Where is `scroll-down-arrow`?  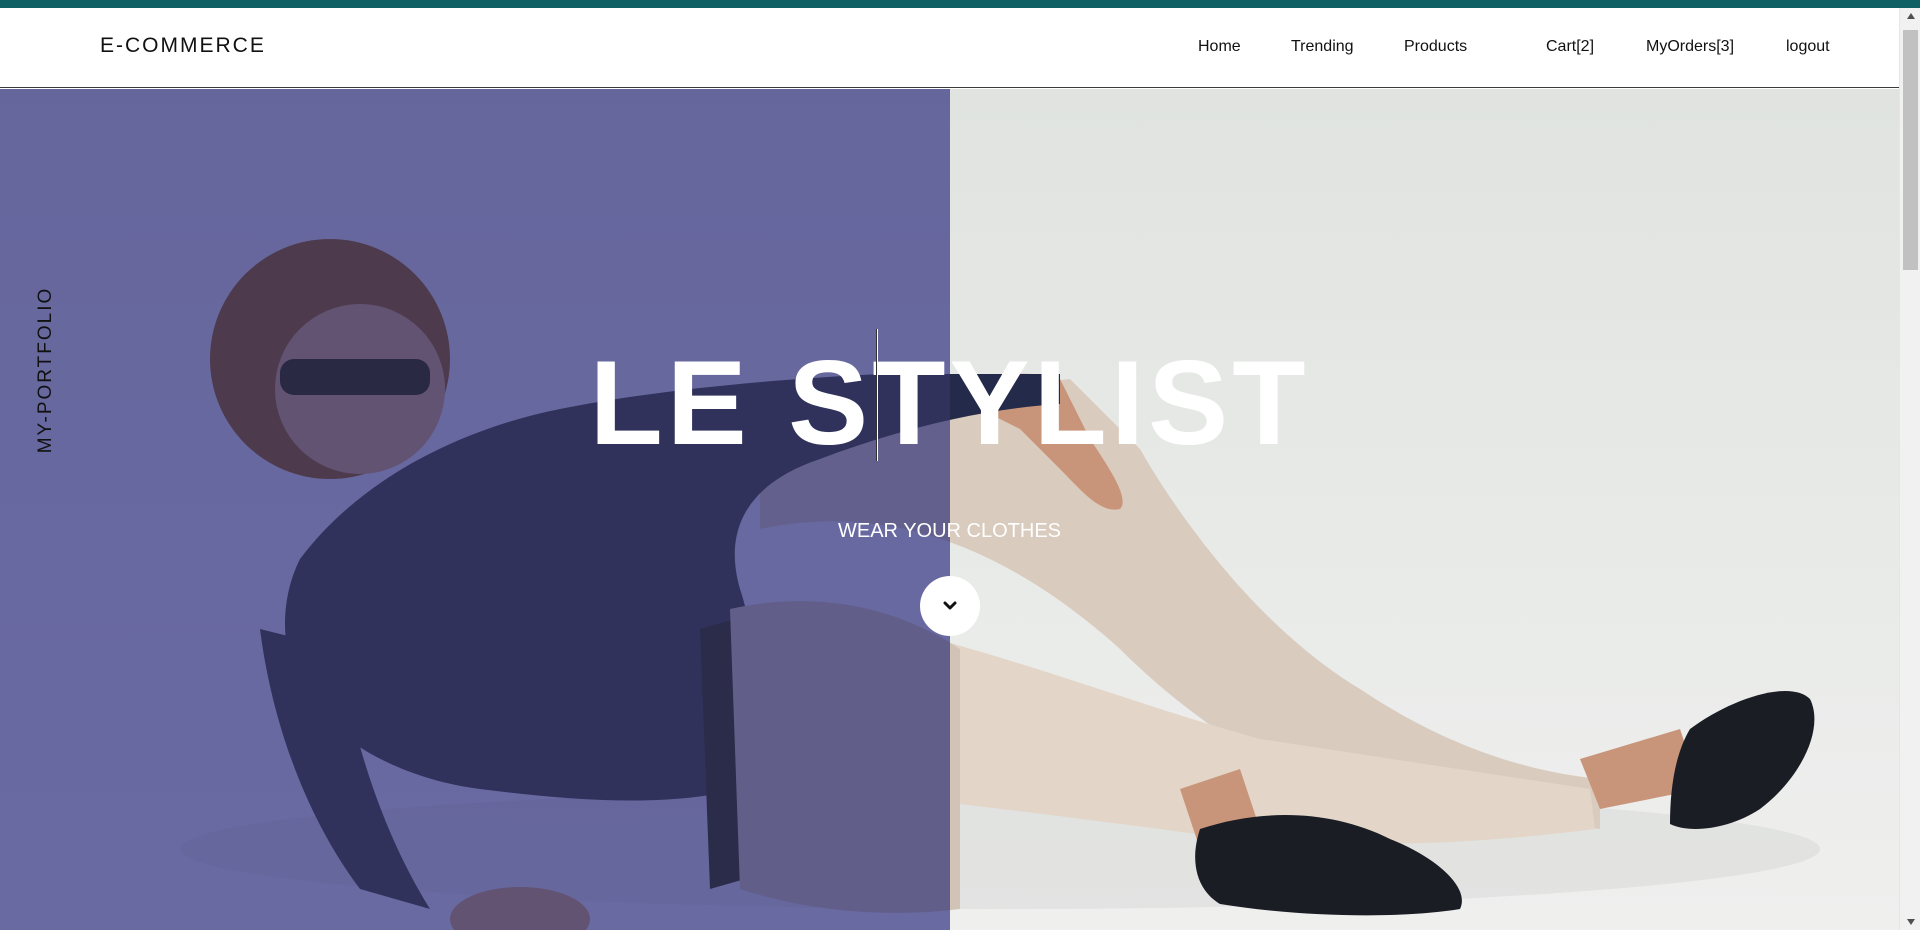 scroll-down-arrow is located at coordinates (1910, 922).